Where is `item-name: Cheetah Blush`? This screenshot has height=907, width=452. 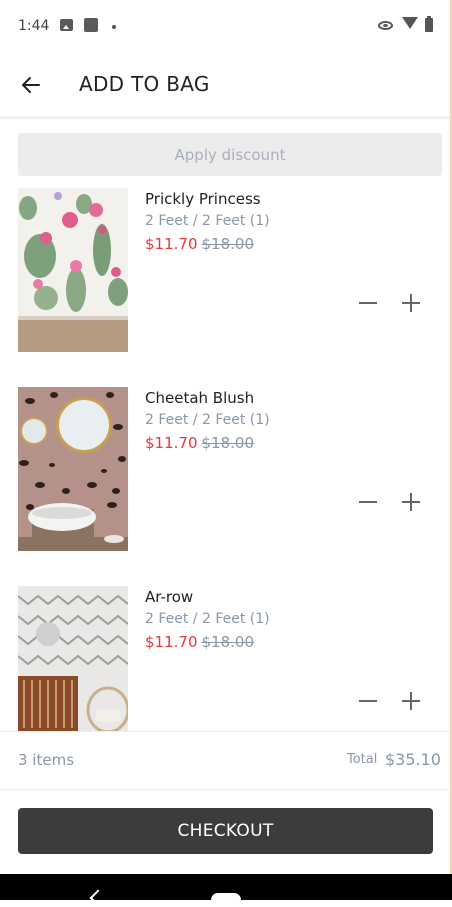 item-name: Cheetah Blush is located at coordinates (199, 398).